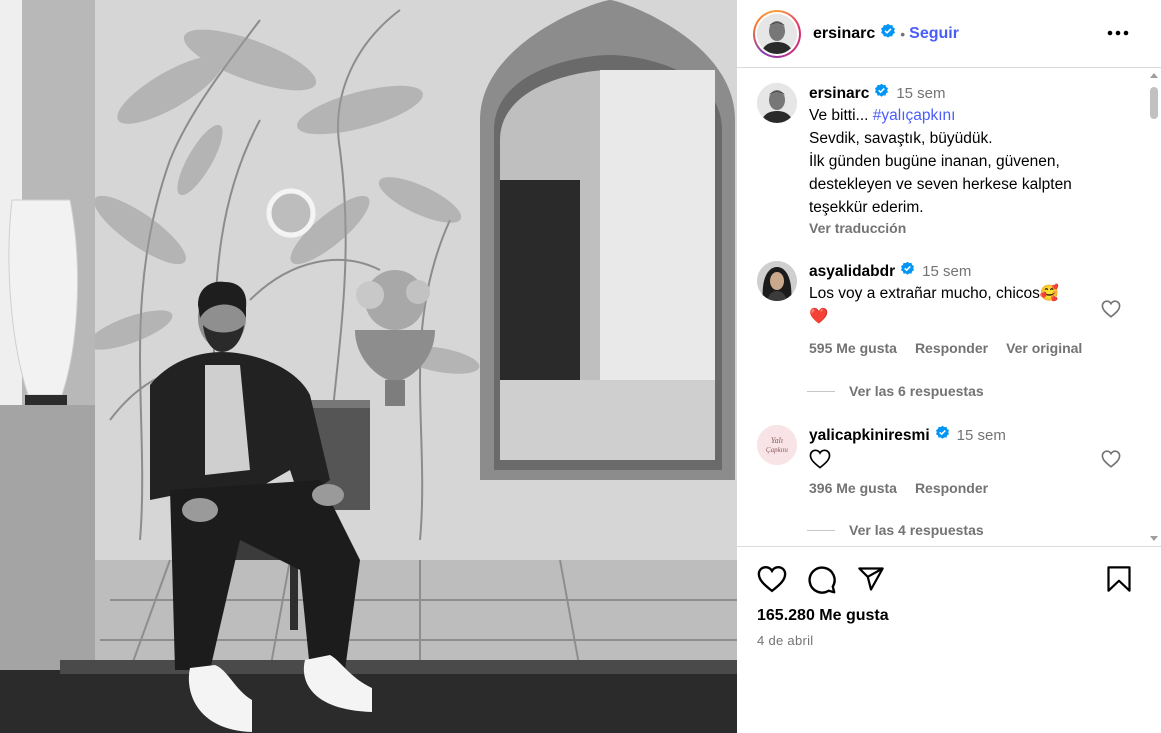  Describe the element at coordinates (1154, 103) in the screenshot. I see `scrollbar-thumb` at that location.